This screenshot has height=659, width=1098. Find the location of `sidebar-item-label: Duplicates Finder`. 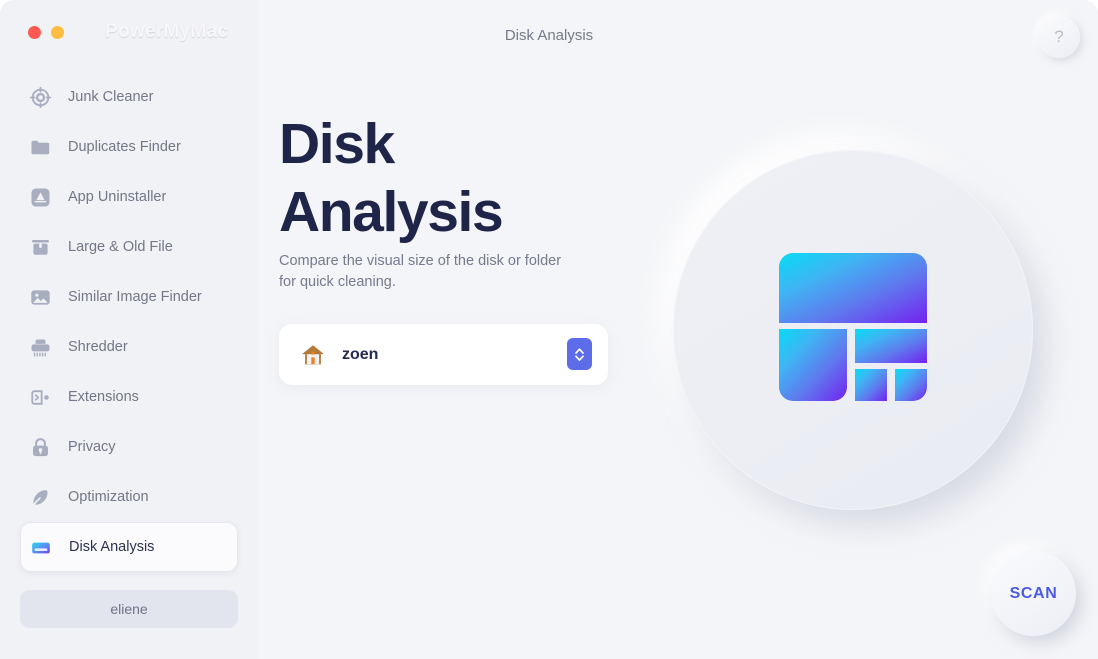

sidebar-item-label: Duplicates Finder is located at coordinates (124, 147).